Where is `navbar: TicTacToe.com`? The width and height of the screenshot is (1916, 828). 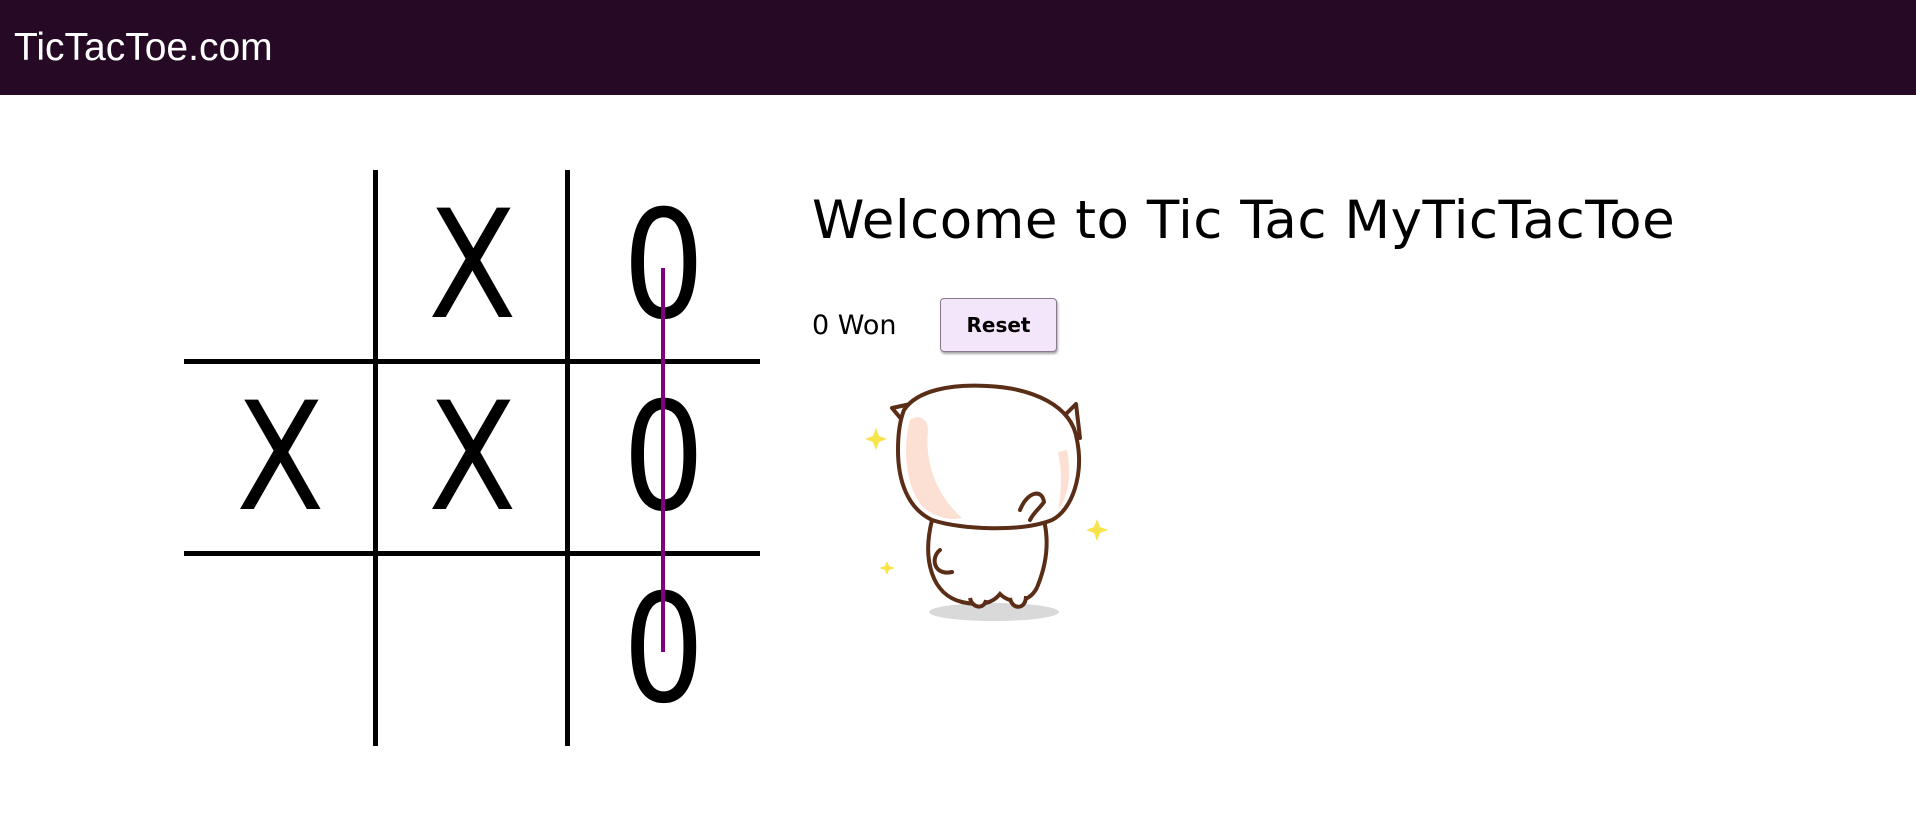 navbar: TicTacToe.com is located at coordinates (958, 47).